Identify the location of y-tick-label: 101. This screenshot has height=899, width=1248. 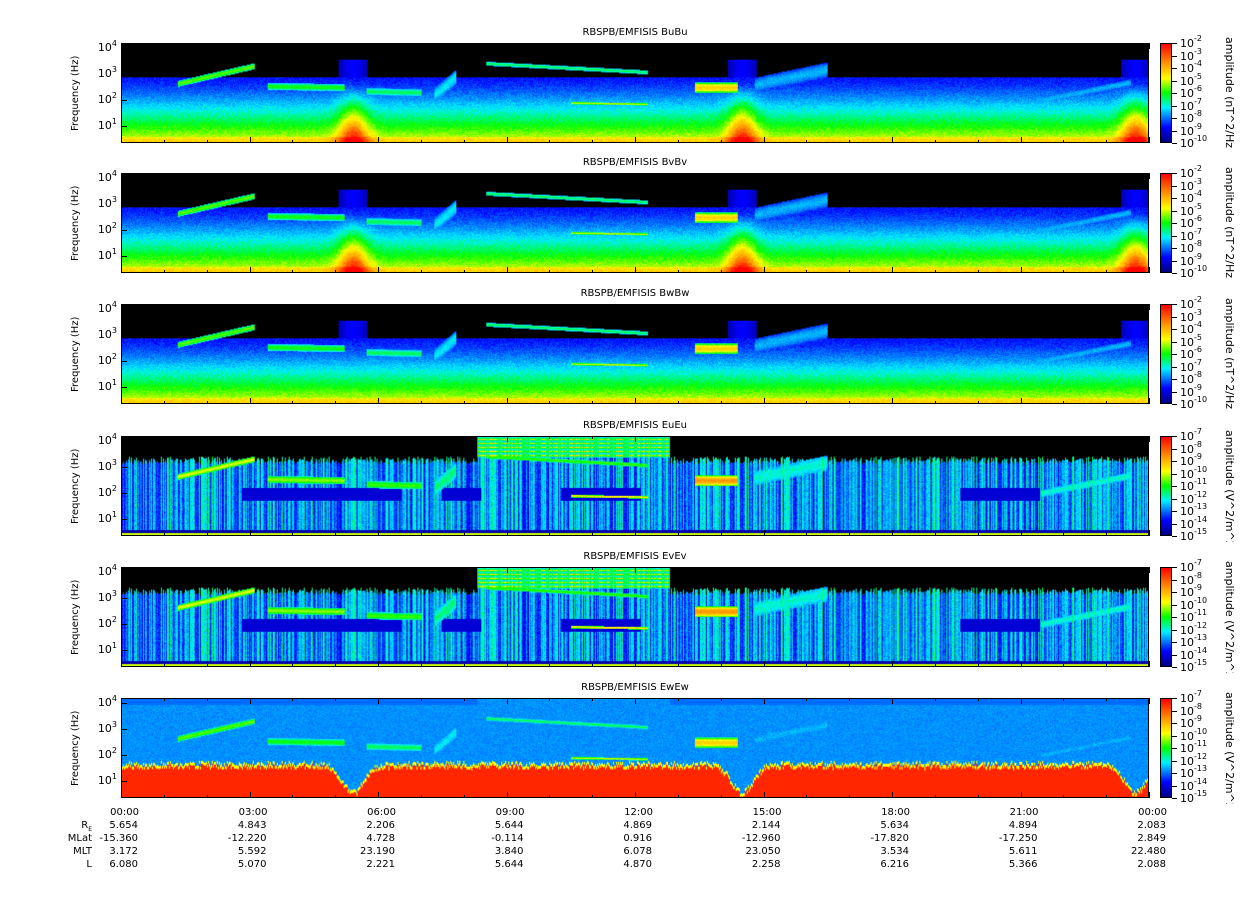
(97, 648).